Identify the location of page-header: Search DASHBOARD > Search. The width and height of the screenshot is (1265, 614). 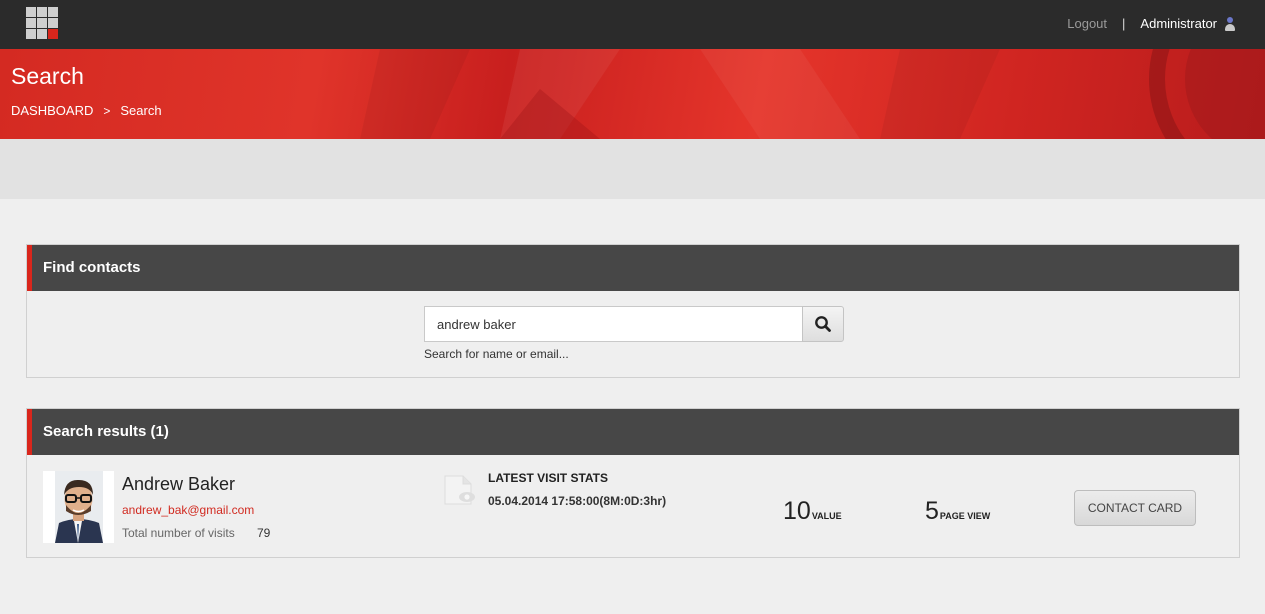
(632, 94).